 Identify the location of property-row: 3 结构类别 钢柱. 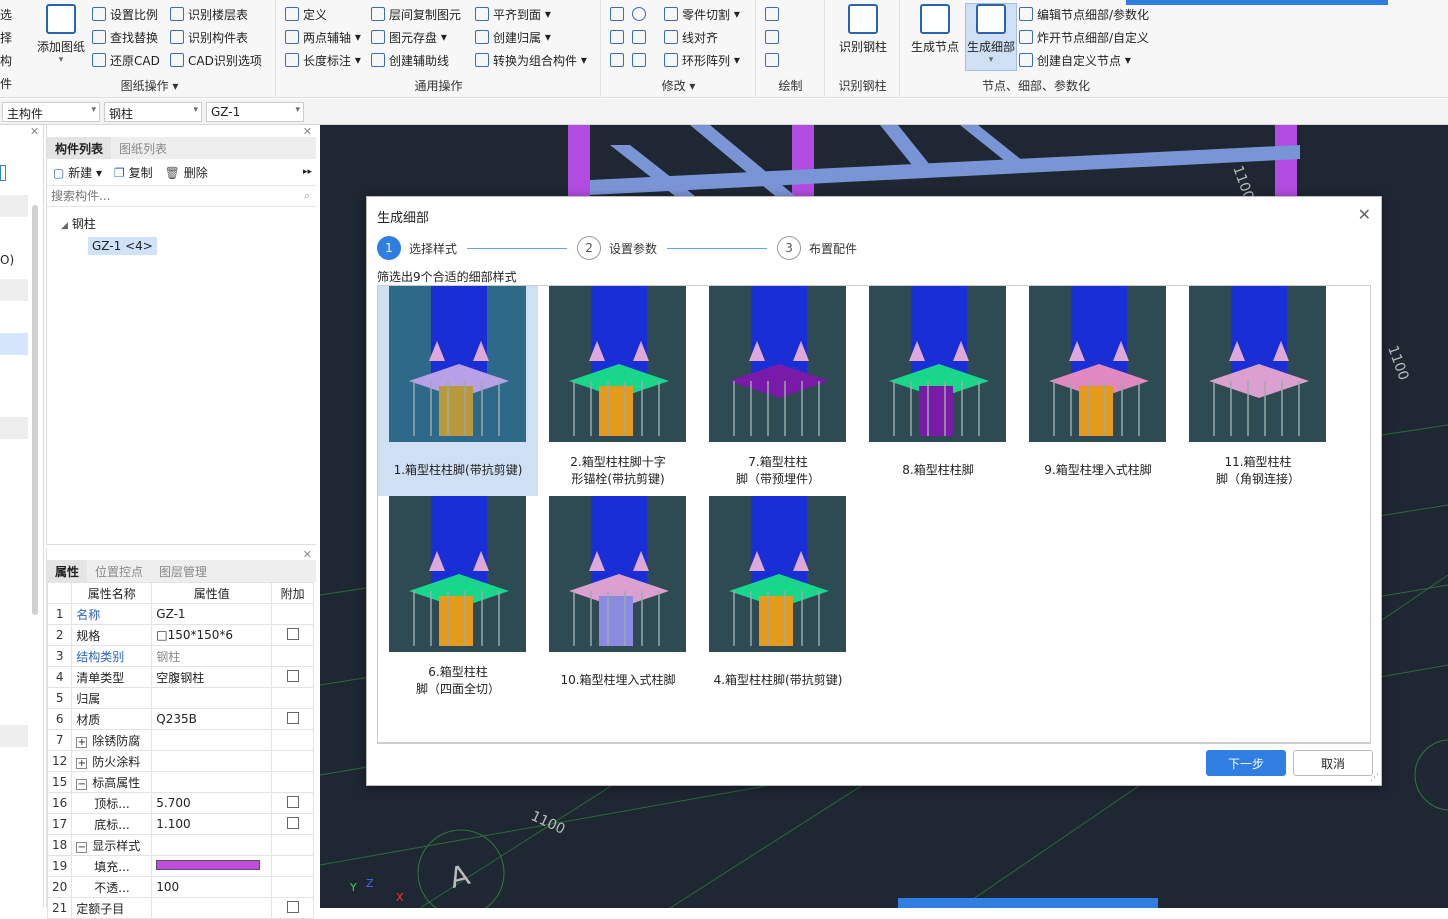
(180, 656).